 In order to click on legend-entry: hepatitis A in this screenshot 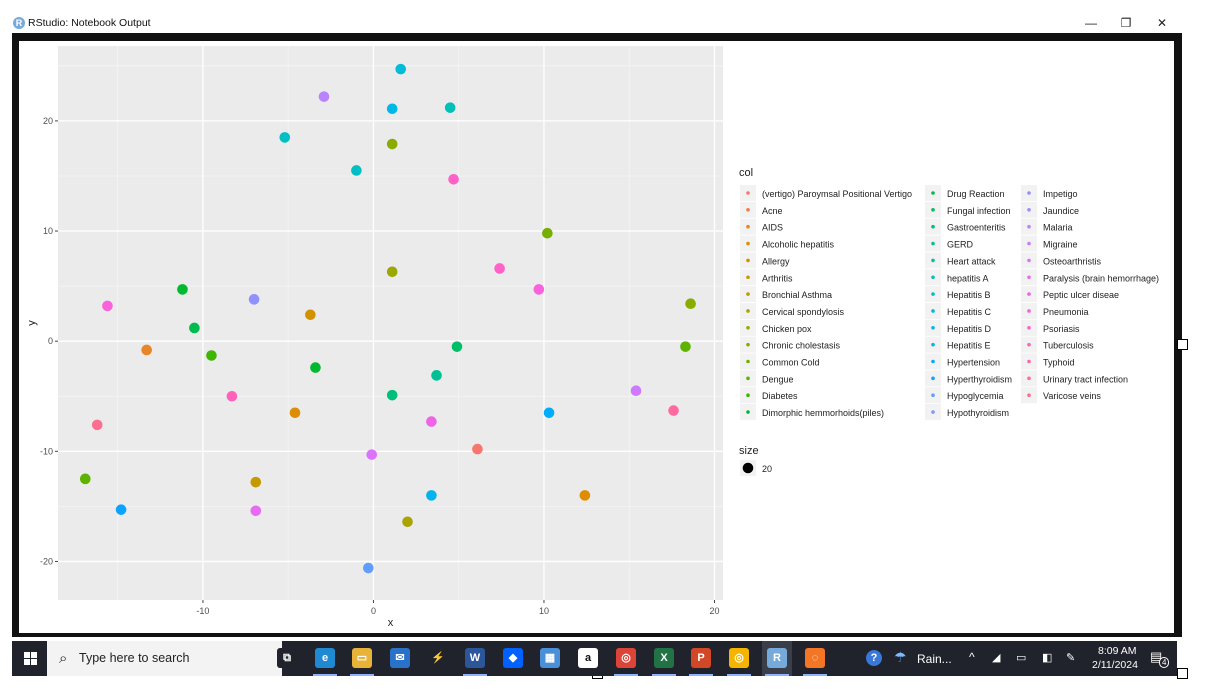, I will do `click(968, 278)`.